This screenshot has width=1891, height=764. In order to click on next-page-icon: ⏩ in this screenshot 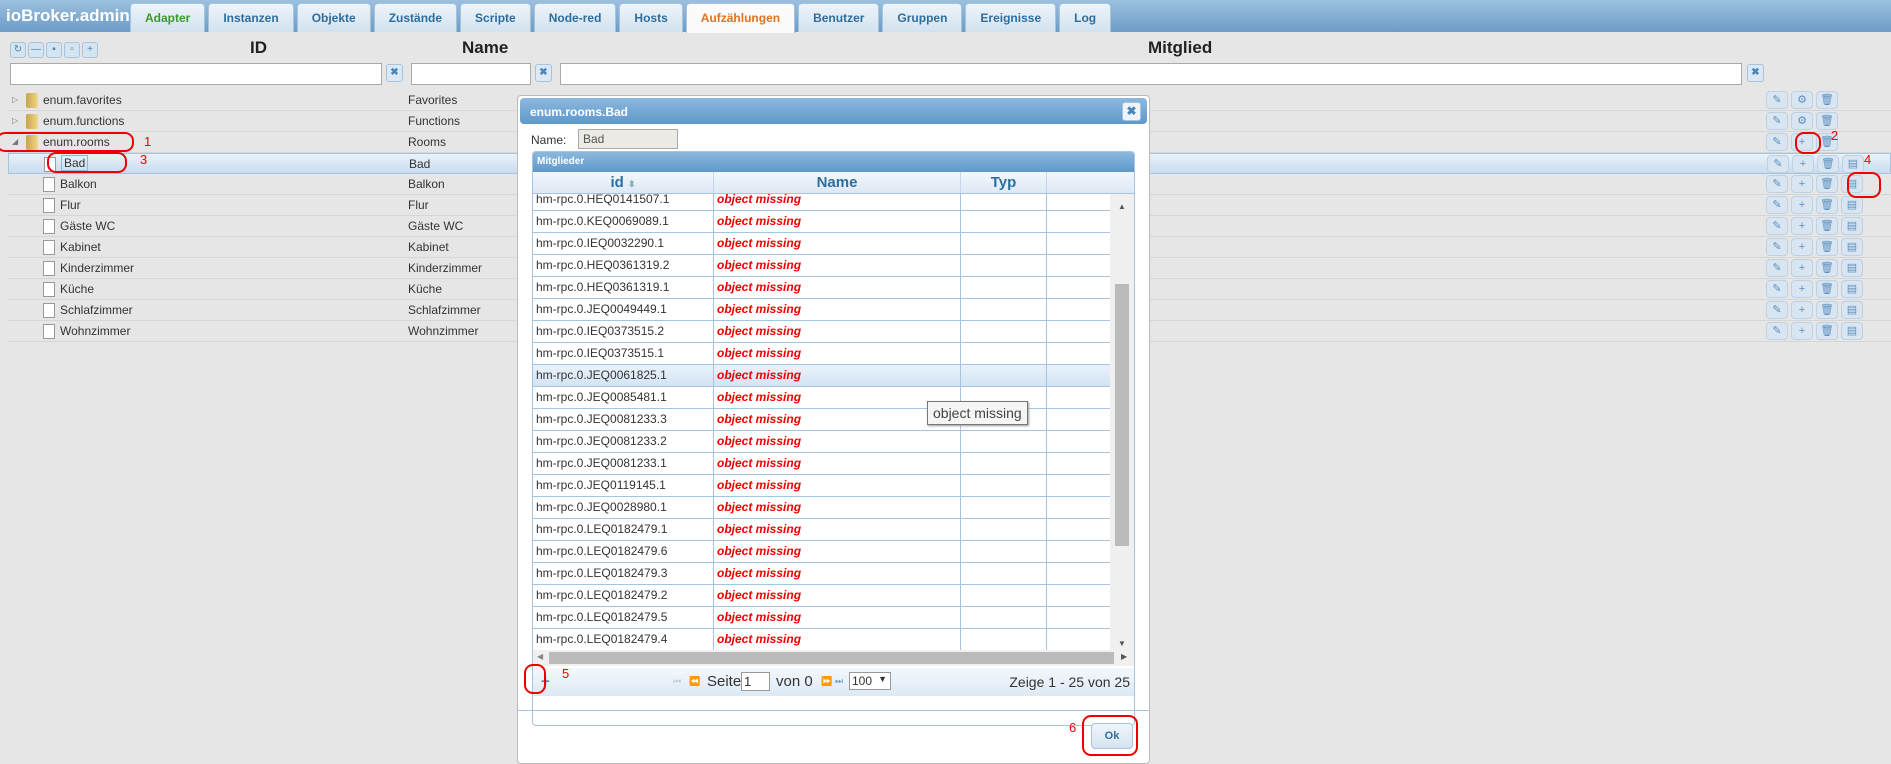, I will do `click(826, 681)`.